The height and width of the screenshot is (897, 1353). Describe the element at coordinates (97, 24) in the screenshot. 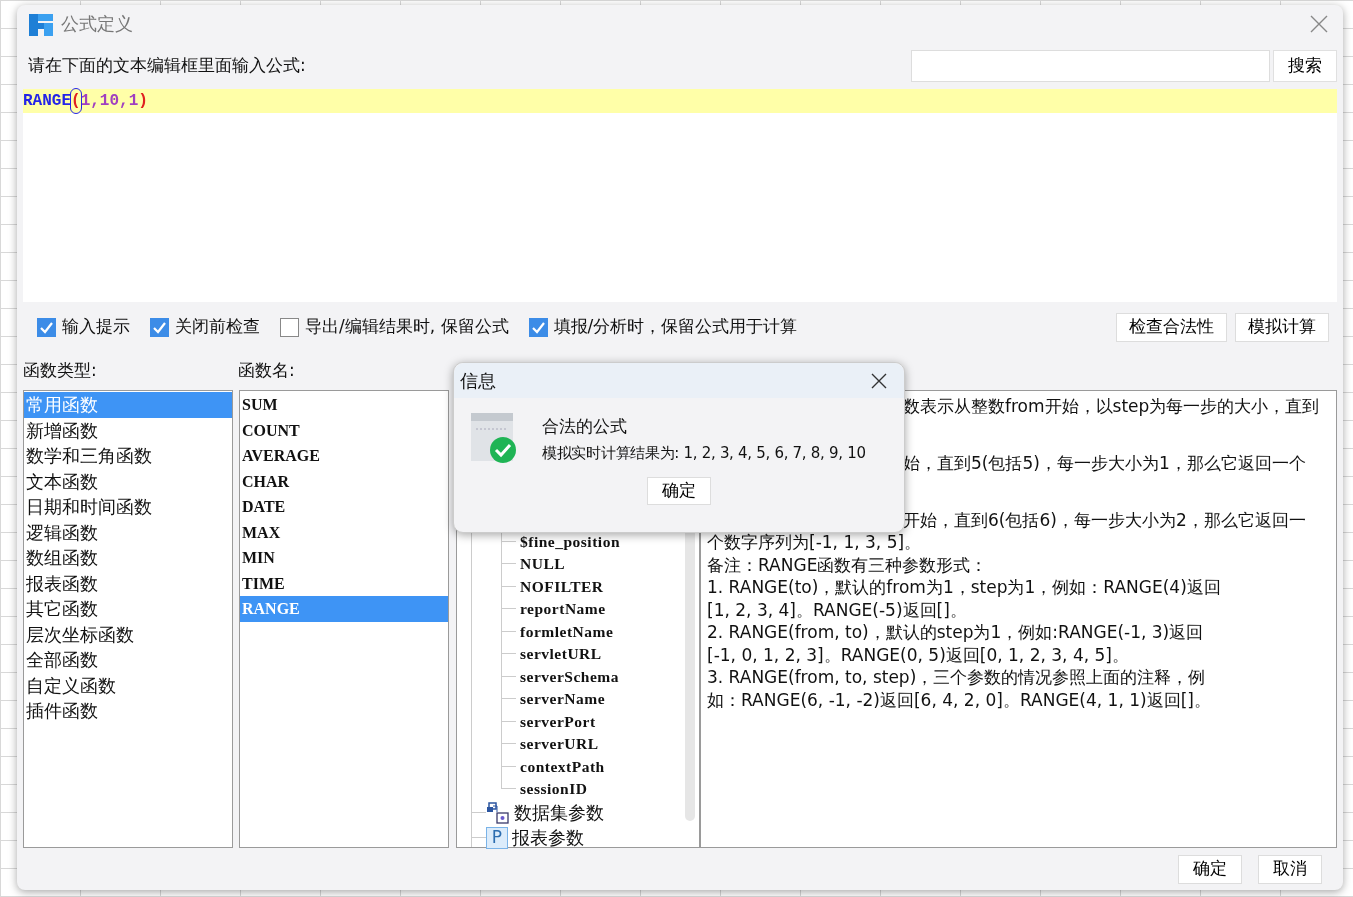

I see `window-title: 公式定义` at that location.